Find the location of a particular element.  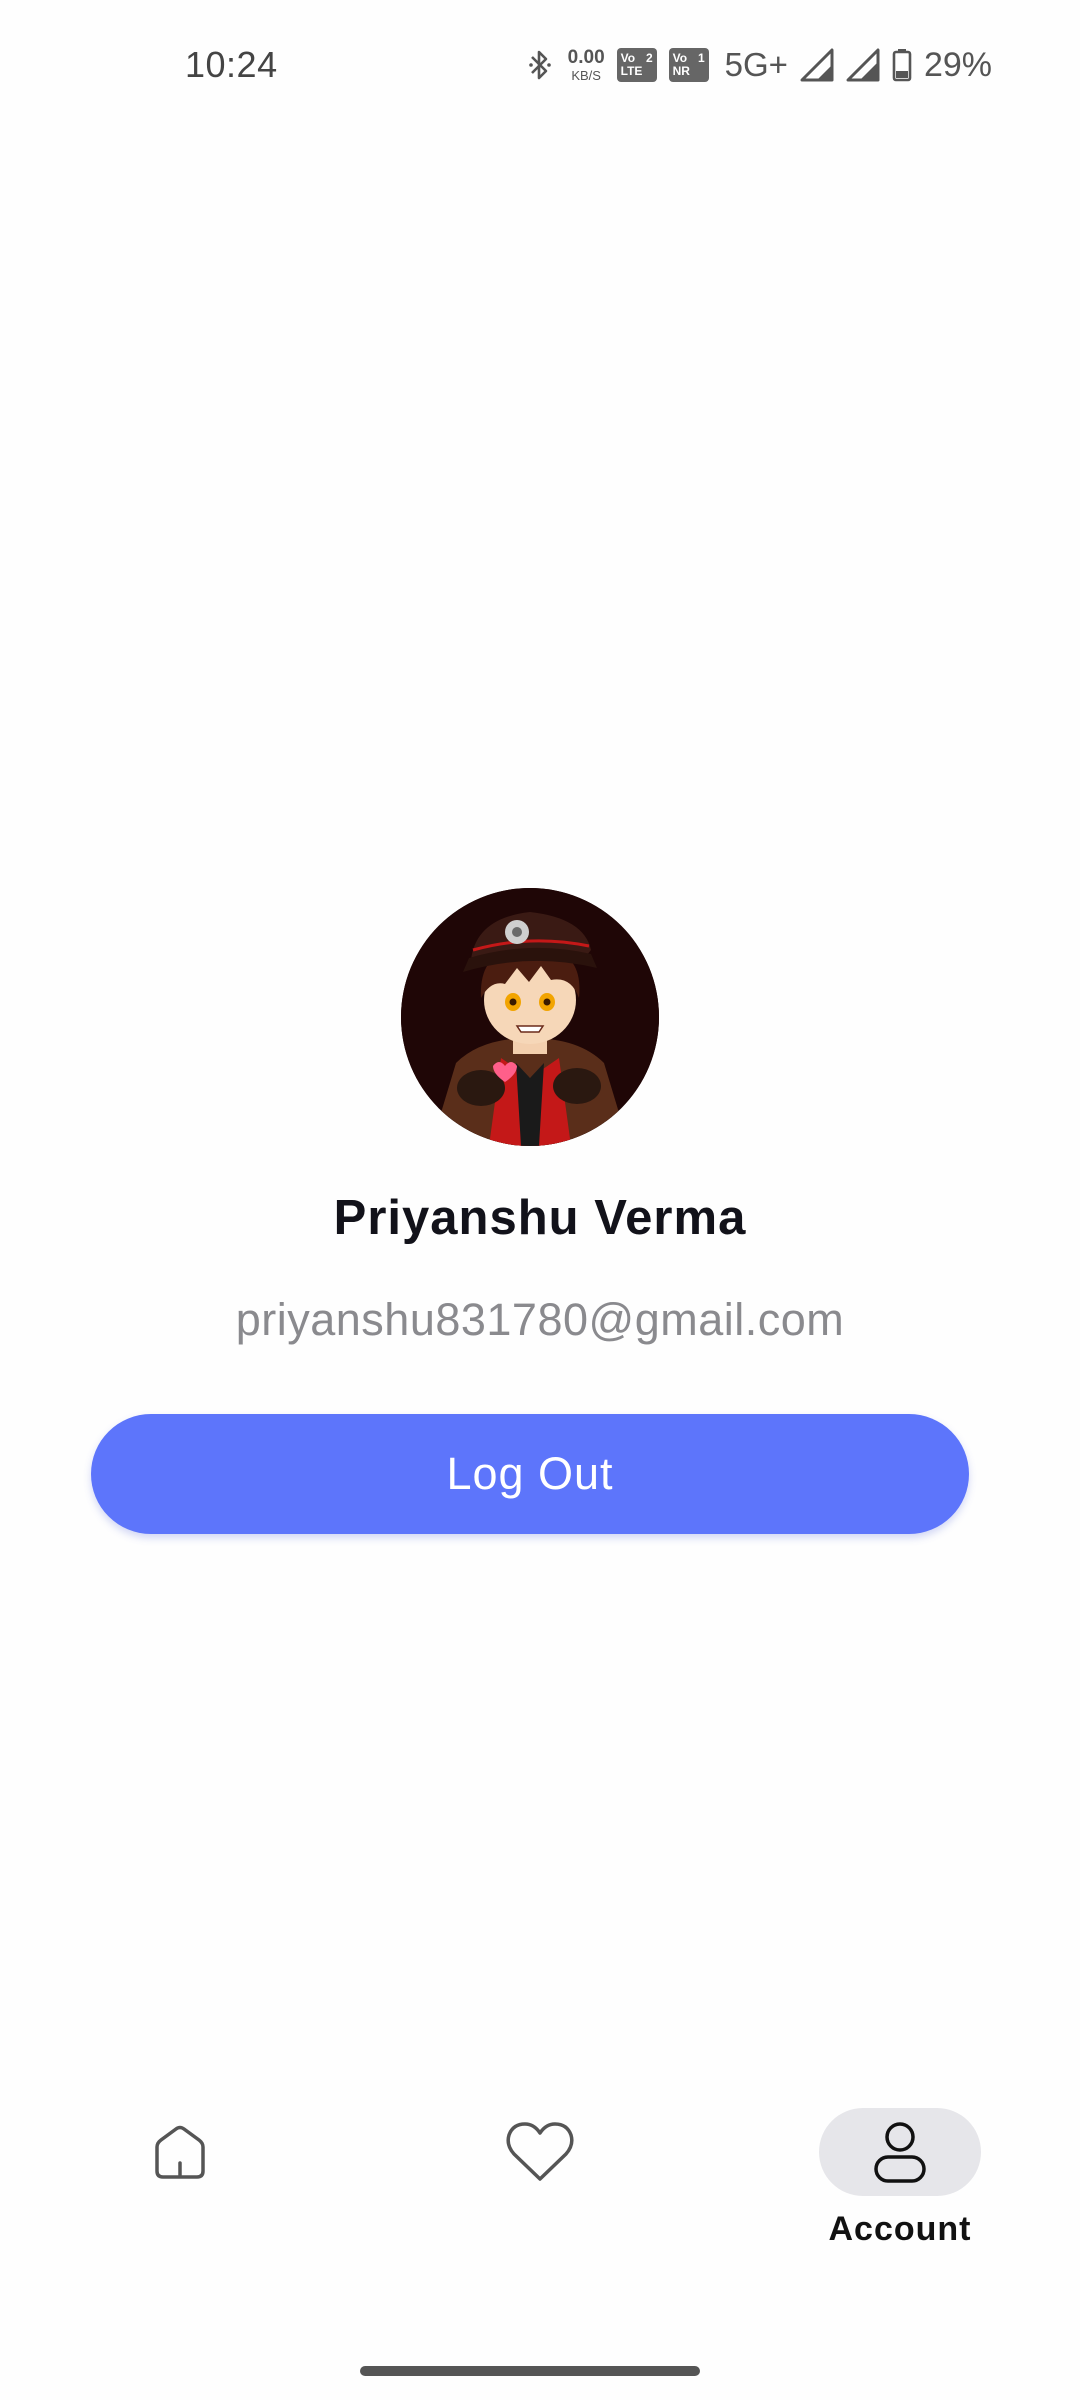

sim2-tech: NR is located at coordinates (681, 71).